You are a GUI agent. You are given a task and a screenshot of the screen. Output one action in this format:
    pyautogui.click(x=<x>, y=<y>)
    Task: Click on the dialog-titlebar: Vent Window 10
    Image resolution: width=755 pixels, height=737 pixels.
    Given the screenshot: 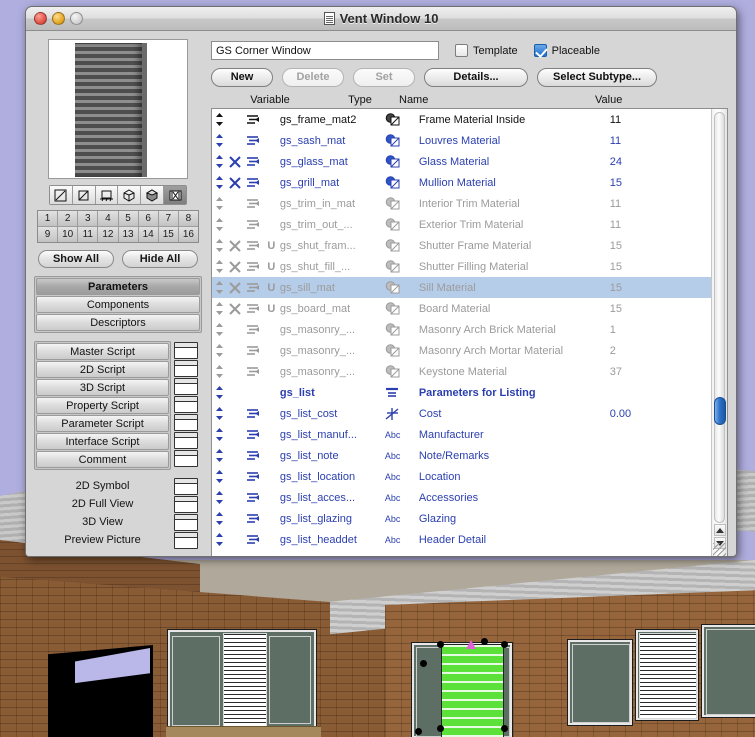 What is the action you would take?
    pyautogui.click(x=381, y=19)
    